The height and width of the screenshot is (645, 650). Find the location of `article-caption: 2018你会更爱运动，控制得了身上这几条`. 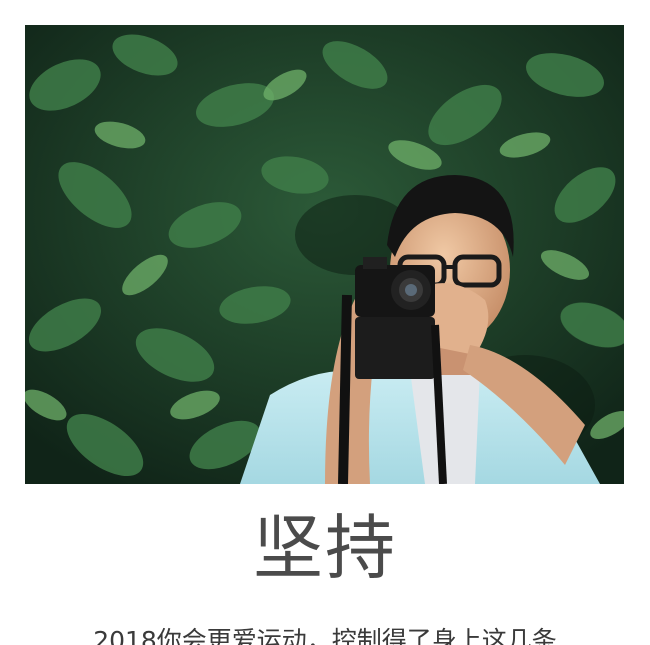

article-caption: 2018你会更爱运动，控制得了身上这几条 is located at coordinates (325, 635).